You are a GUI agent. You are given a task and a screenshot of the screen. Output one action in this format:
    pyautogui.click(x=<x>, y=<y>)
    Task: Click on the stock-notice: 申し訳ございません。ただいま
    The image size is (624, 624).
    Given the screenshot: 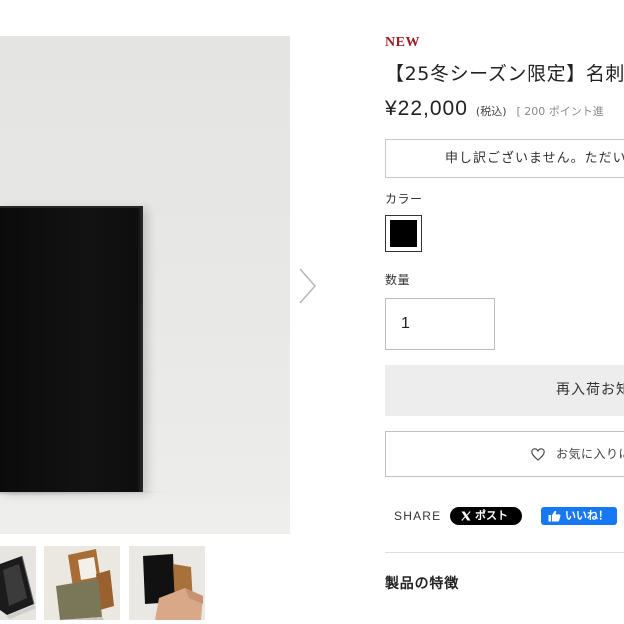 What is the action you would take?
    pyautogui.click(x=504, y=158)
    